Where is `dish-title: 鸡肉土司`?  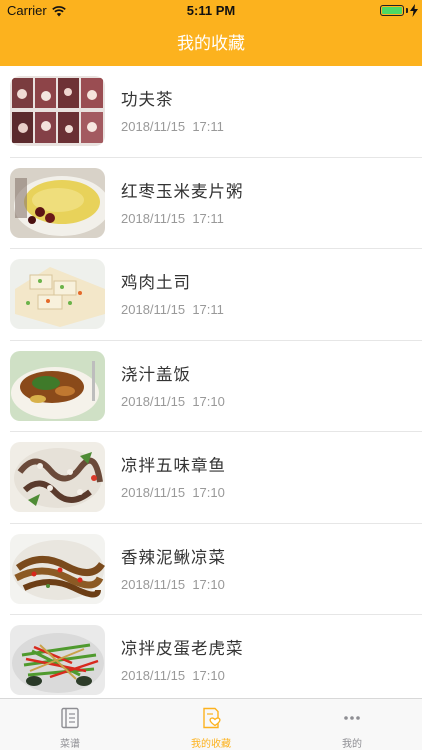
dish-title: 鸡肉土司 is located at coordinates (156, 282).